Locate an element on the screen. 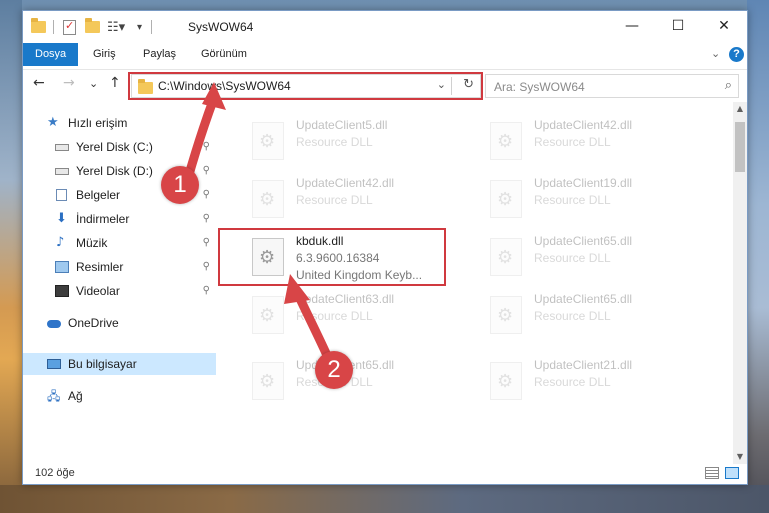 The width and height of the screenshot is (769, 513). window-title: SysWOW64 is located at coordinates (221, 27).